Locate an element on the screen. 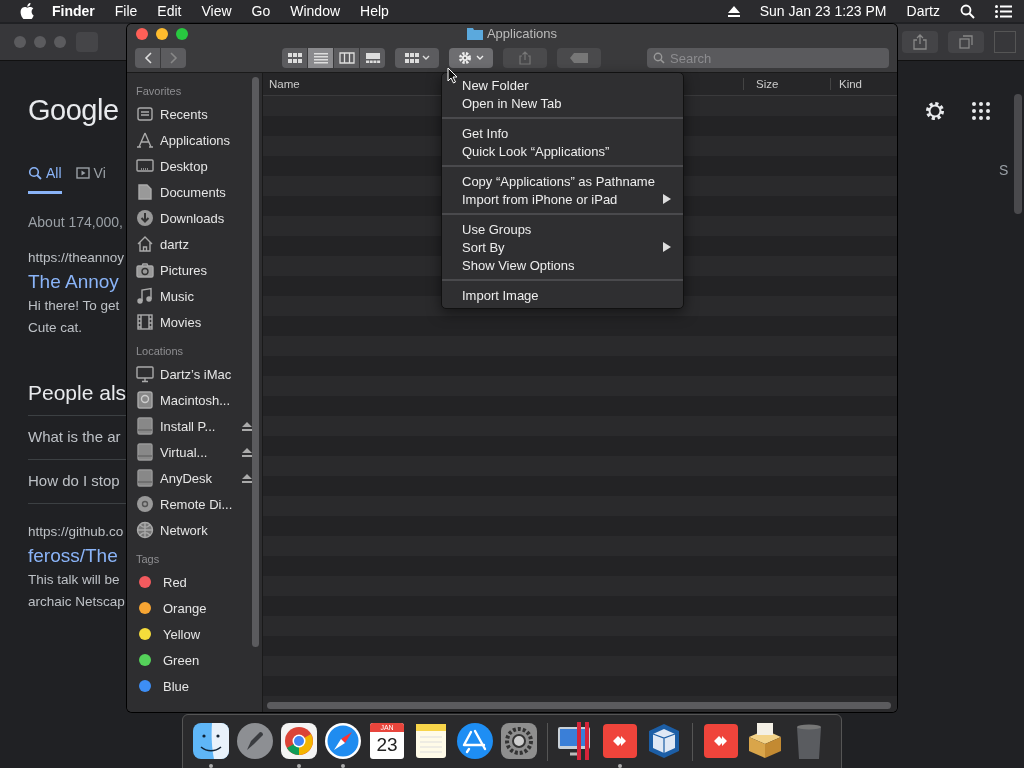  menu-item: Copy “Applications” as Pathname is located at coordinates (562, 181).